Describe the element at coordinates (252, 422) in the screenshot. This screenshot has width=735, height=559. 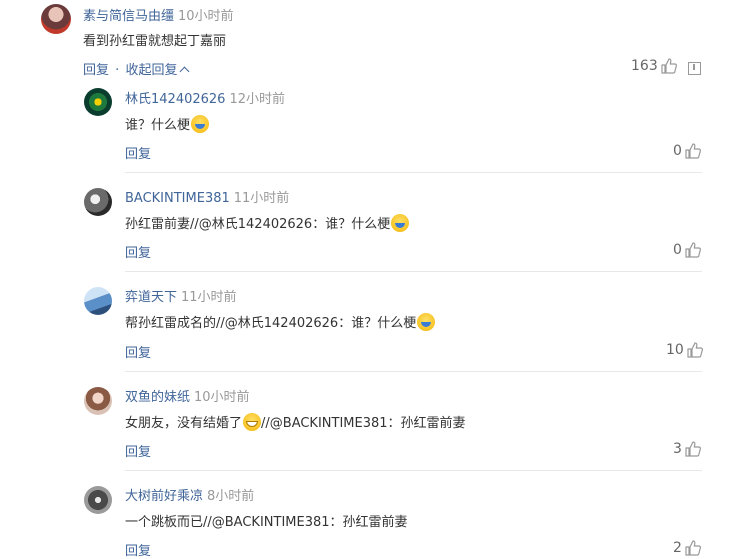
I see `grin-emoji` at that location.